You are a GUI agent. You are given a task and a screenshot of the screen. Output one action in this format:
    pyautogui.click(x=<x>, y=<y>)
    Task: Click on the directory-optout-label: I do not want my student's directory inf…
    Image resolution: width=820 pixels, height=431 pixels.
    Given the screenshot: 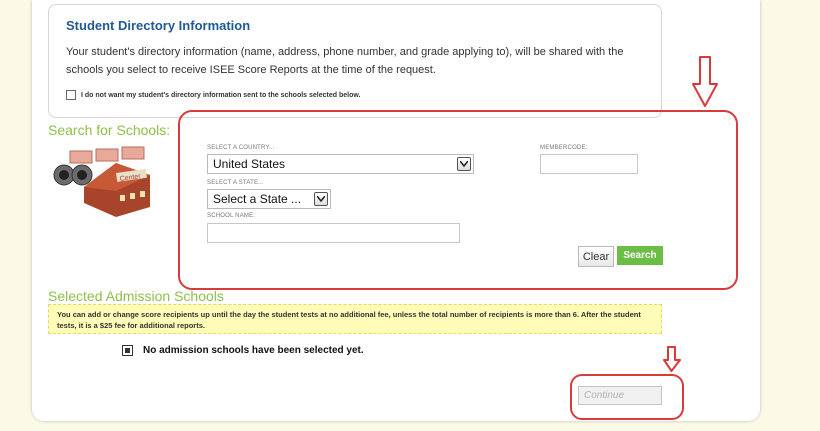 What is the action you would take?
    pyautogui.click(x=221, y=95)
    